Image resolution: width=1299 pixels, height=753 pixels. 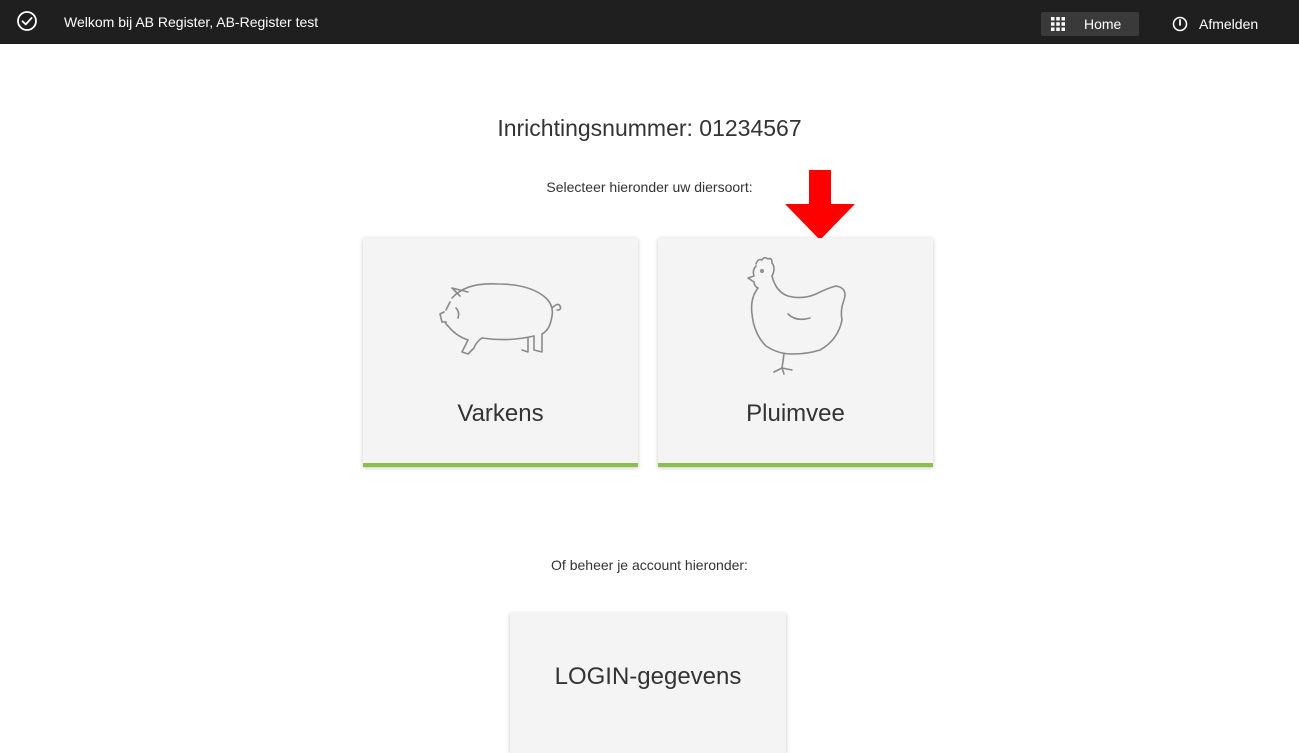 What do you see at coordinates (648, 676) in the screenshot?
I see `card-login-label: LOGIN-gegevens` at bounding box center [648, 676].